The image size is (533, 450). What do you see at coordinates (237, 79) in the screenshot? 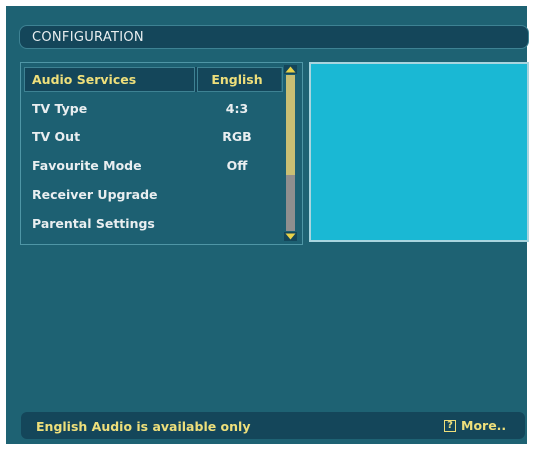
I see `menu-item-value: English` at bounding box center [237, 79].